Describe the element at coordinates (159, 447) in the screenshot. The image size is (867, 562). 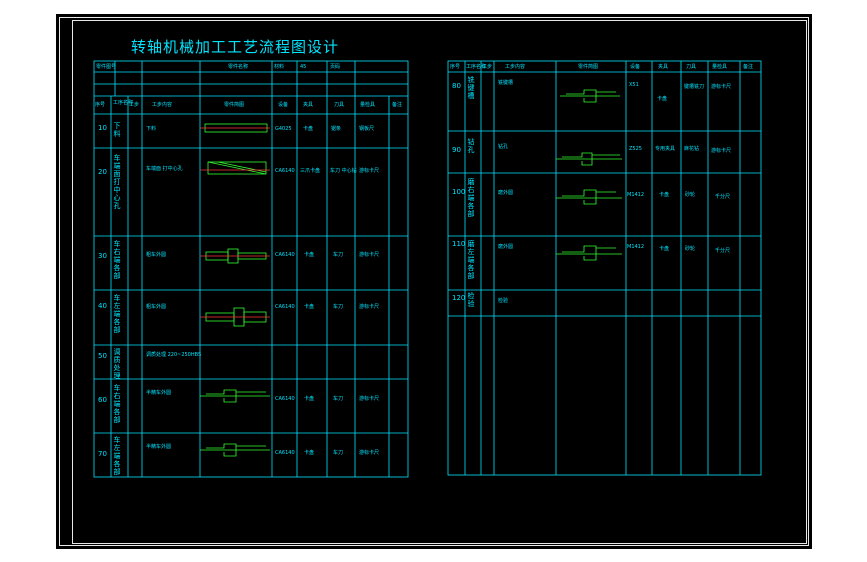
I see `step-70-content: 半精车外圆` at that location.